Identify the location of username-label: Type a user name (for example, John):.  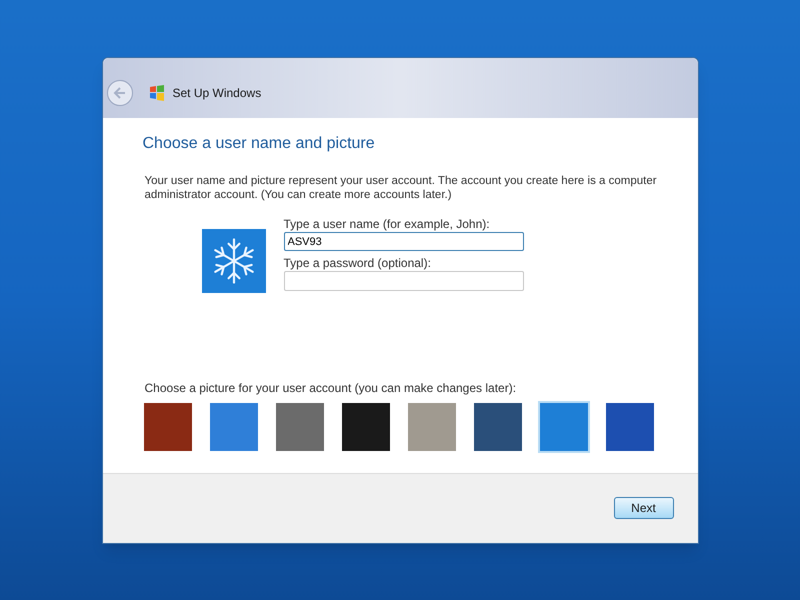
(387, 224).